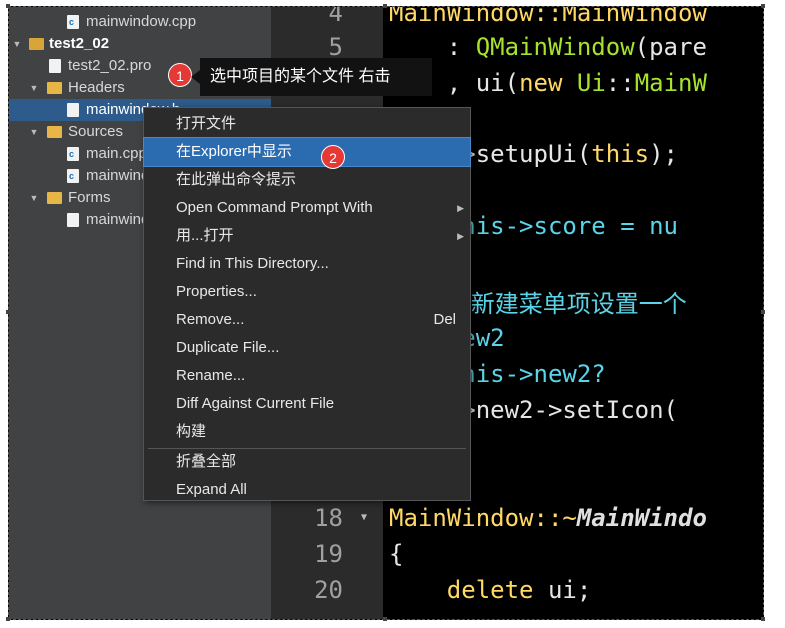 This screenshot has height=628, width=785. I want to click on pro-file-icon, so click(55, 66).